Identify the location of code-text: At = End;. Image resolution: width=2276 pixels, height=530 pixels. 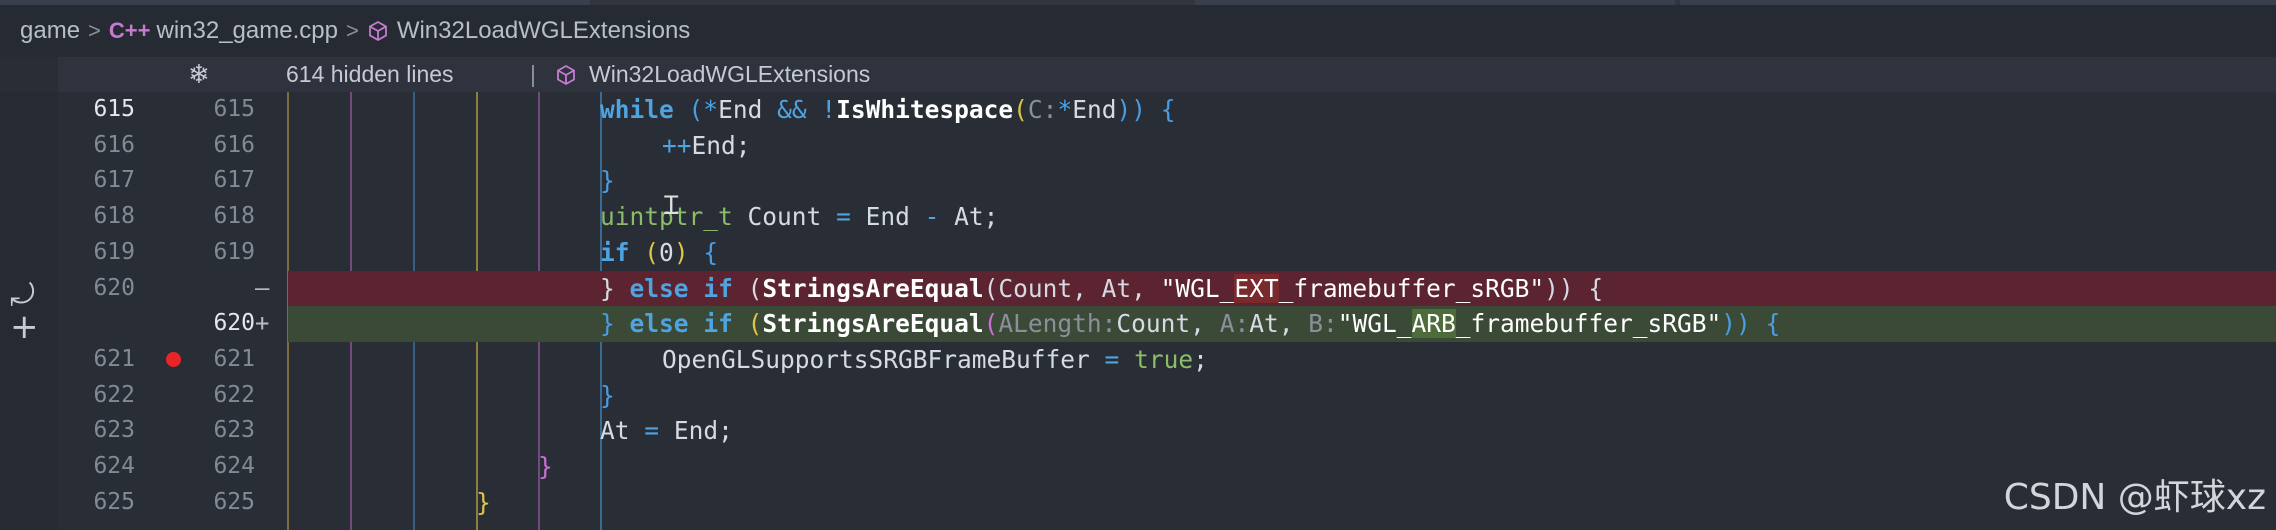
(666, 431).